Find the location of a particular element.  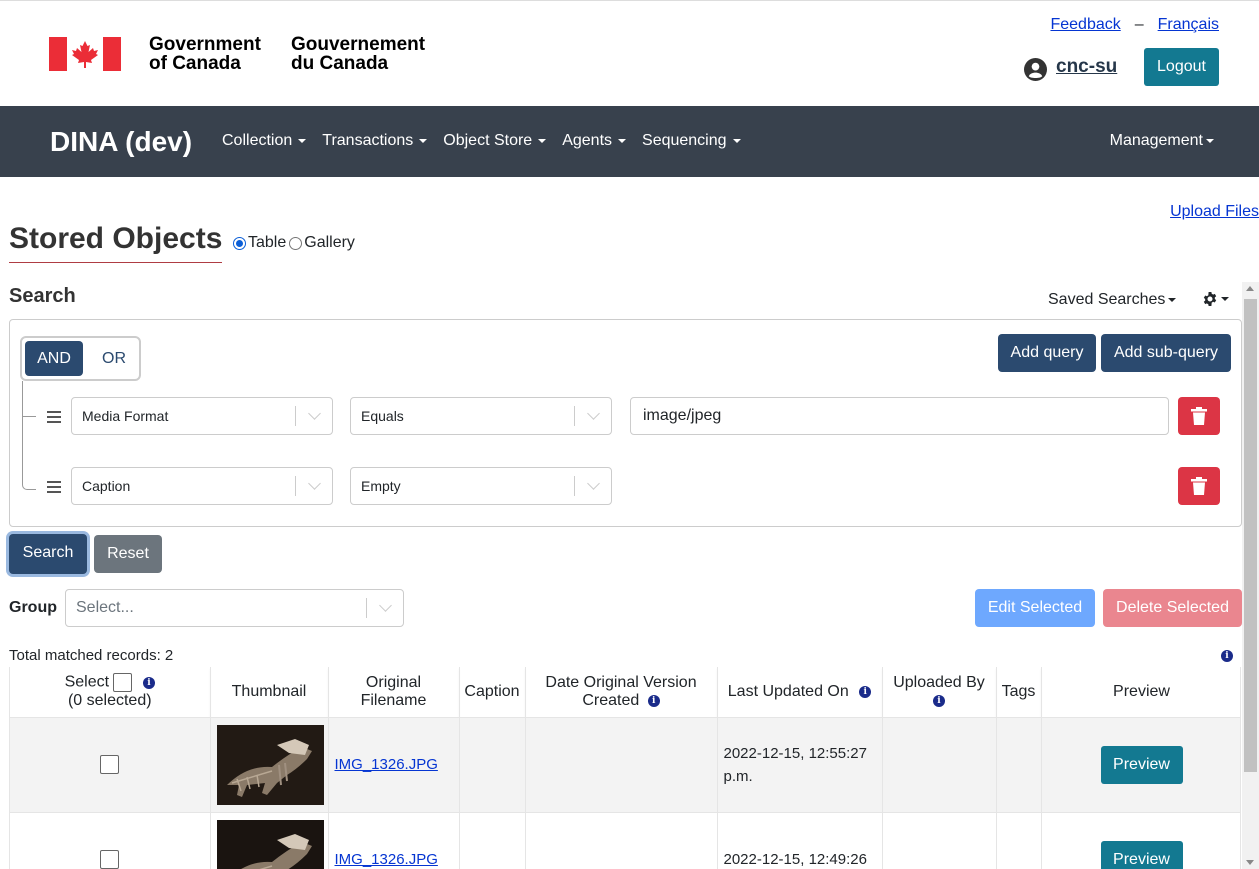

field-select: Media Format is located at coordinates (202, 416).